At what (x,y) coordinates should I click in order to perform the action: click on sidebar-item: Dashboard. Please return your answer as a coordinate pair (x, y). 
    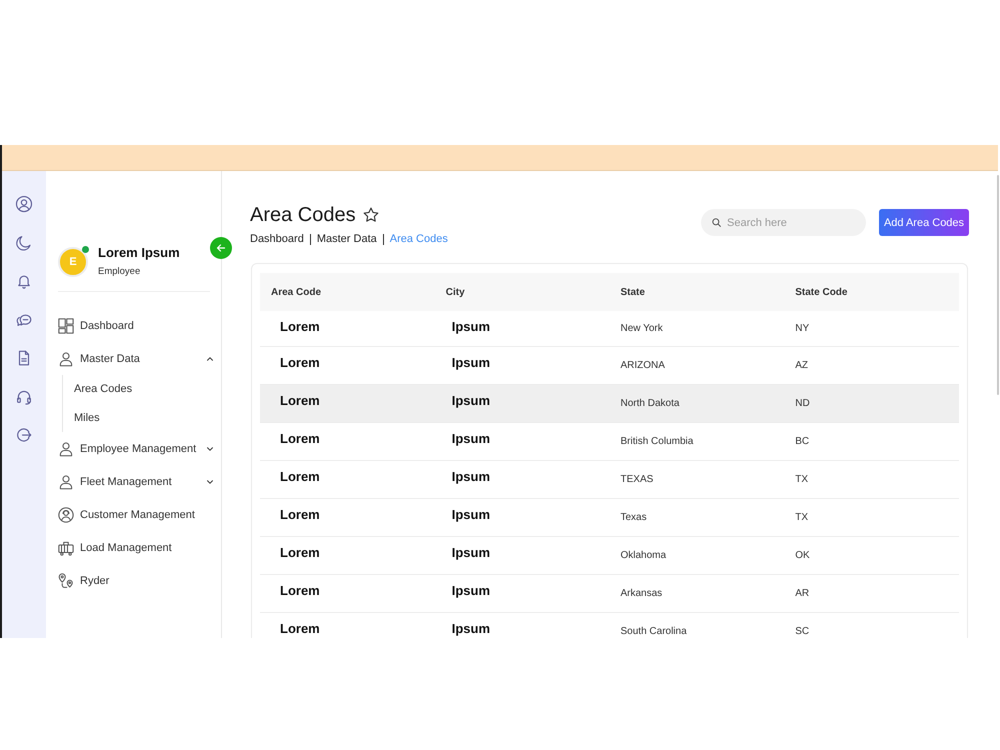
    Looking at the image, I should click on (137, 325).